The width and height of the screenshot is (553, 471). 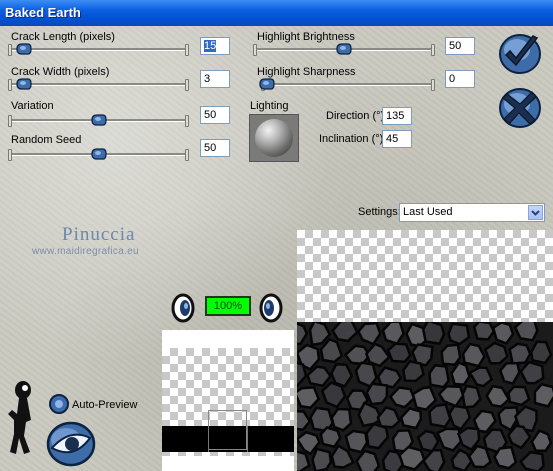 I want to click on cracked-texture, so click(x=425, y=396).